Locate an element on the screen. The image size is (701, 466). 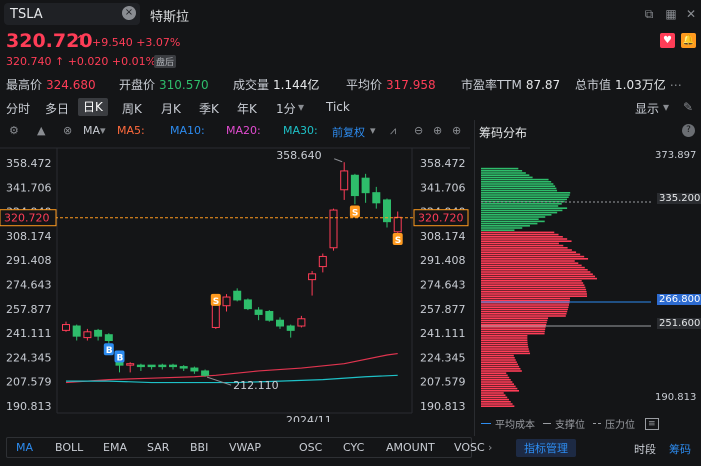
tab-1min: 1分 is located at coordinates (286, 108).